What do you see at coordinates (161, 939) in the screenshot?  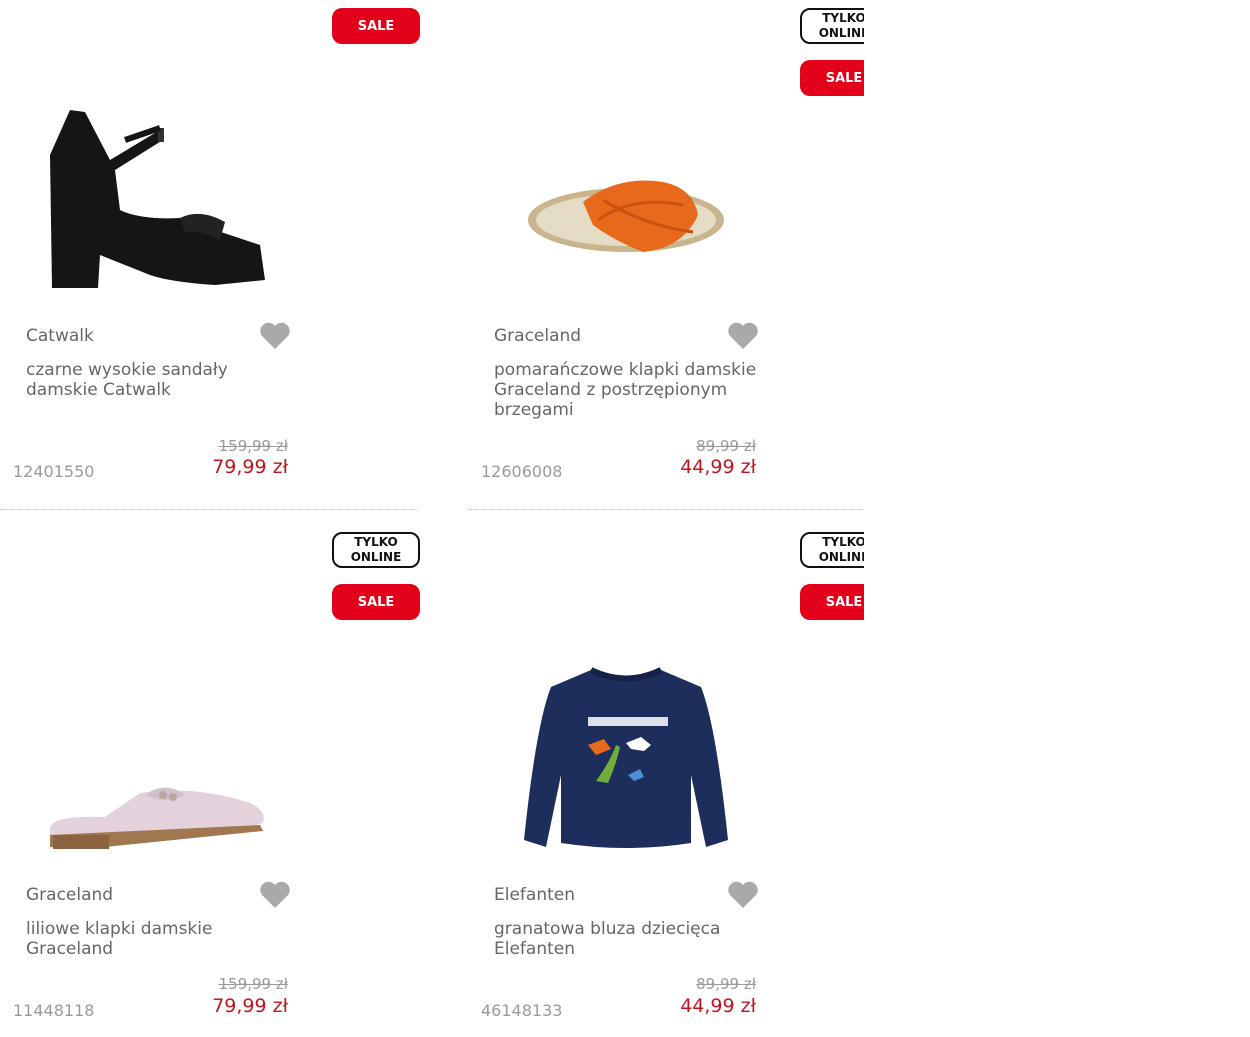 I see `product-name: liliowe klapki damskie Graceland` at bounding box center [161, 939].